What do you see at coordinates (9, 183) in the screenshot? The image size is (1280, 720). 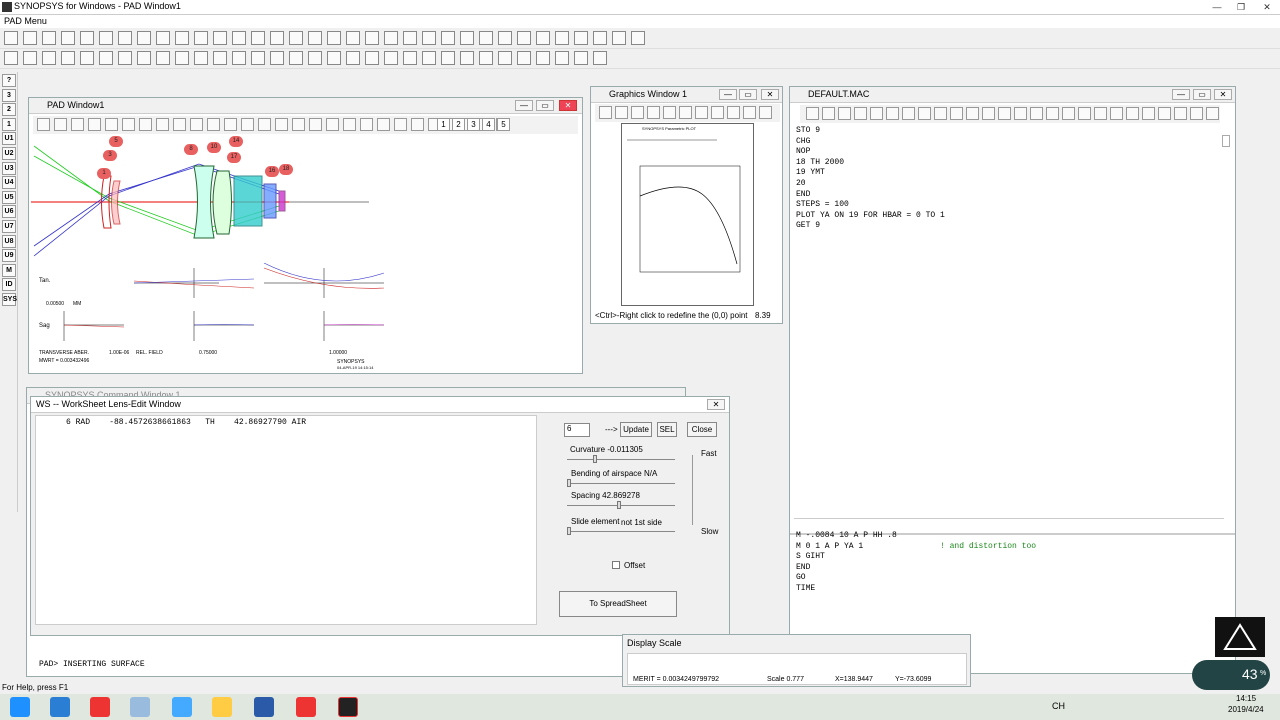 I see `left-toolbar-button: U4` at bounding box center [9, 183].